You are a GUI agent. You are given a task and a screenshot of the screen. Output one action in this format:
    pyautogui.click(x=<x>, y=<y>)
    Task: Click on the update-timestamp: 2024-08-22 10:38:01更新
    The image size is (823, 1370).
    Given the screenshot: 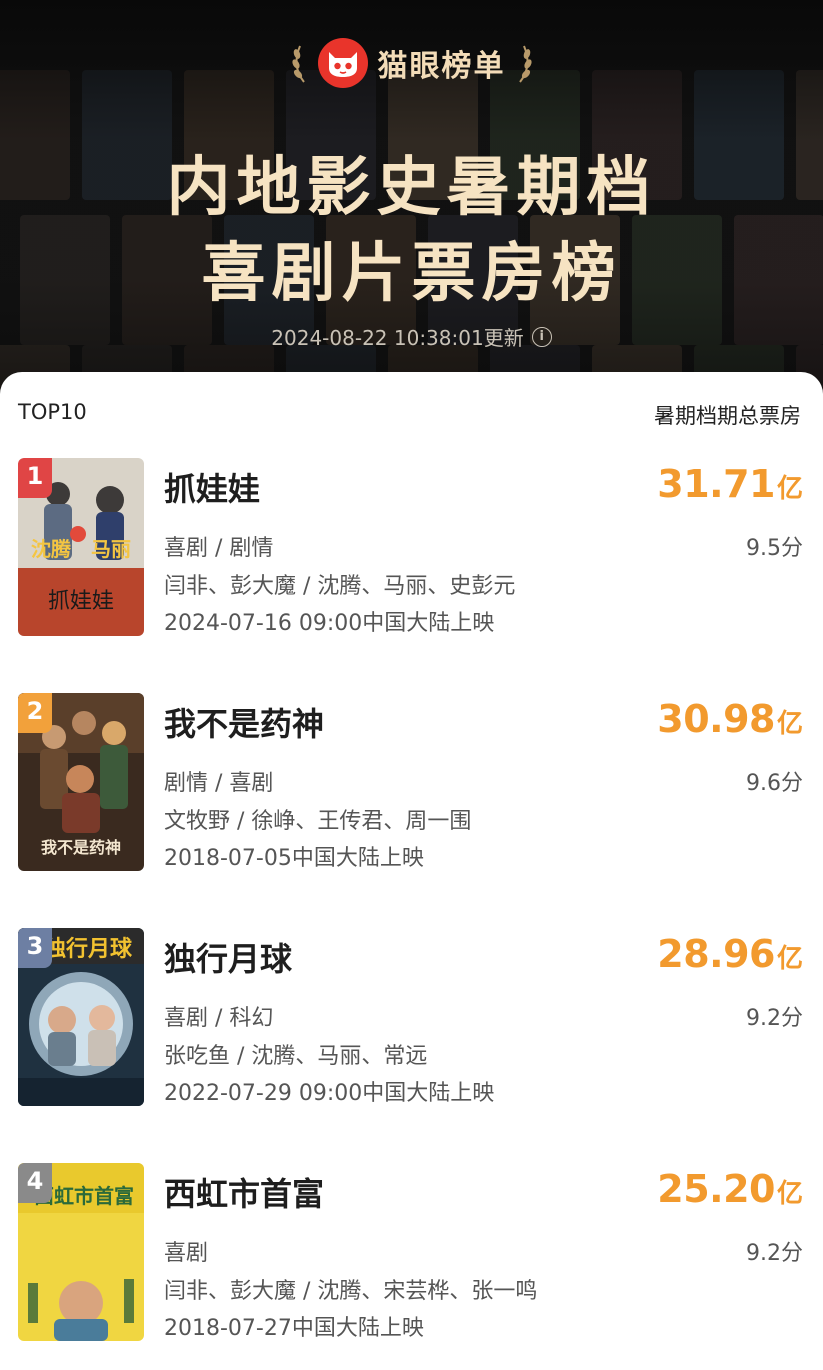 What is the action you would take?
    pyautogui.click(x=397, y=338)
    